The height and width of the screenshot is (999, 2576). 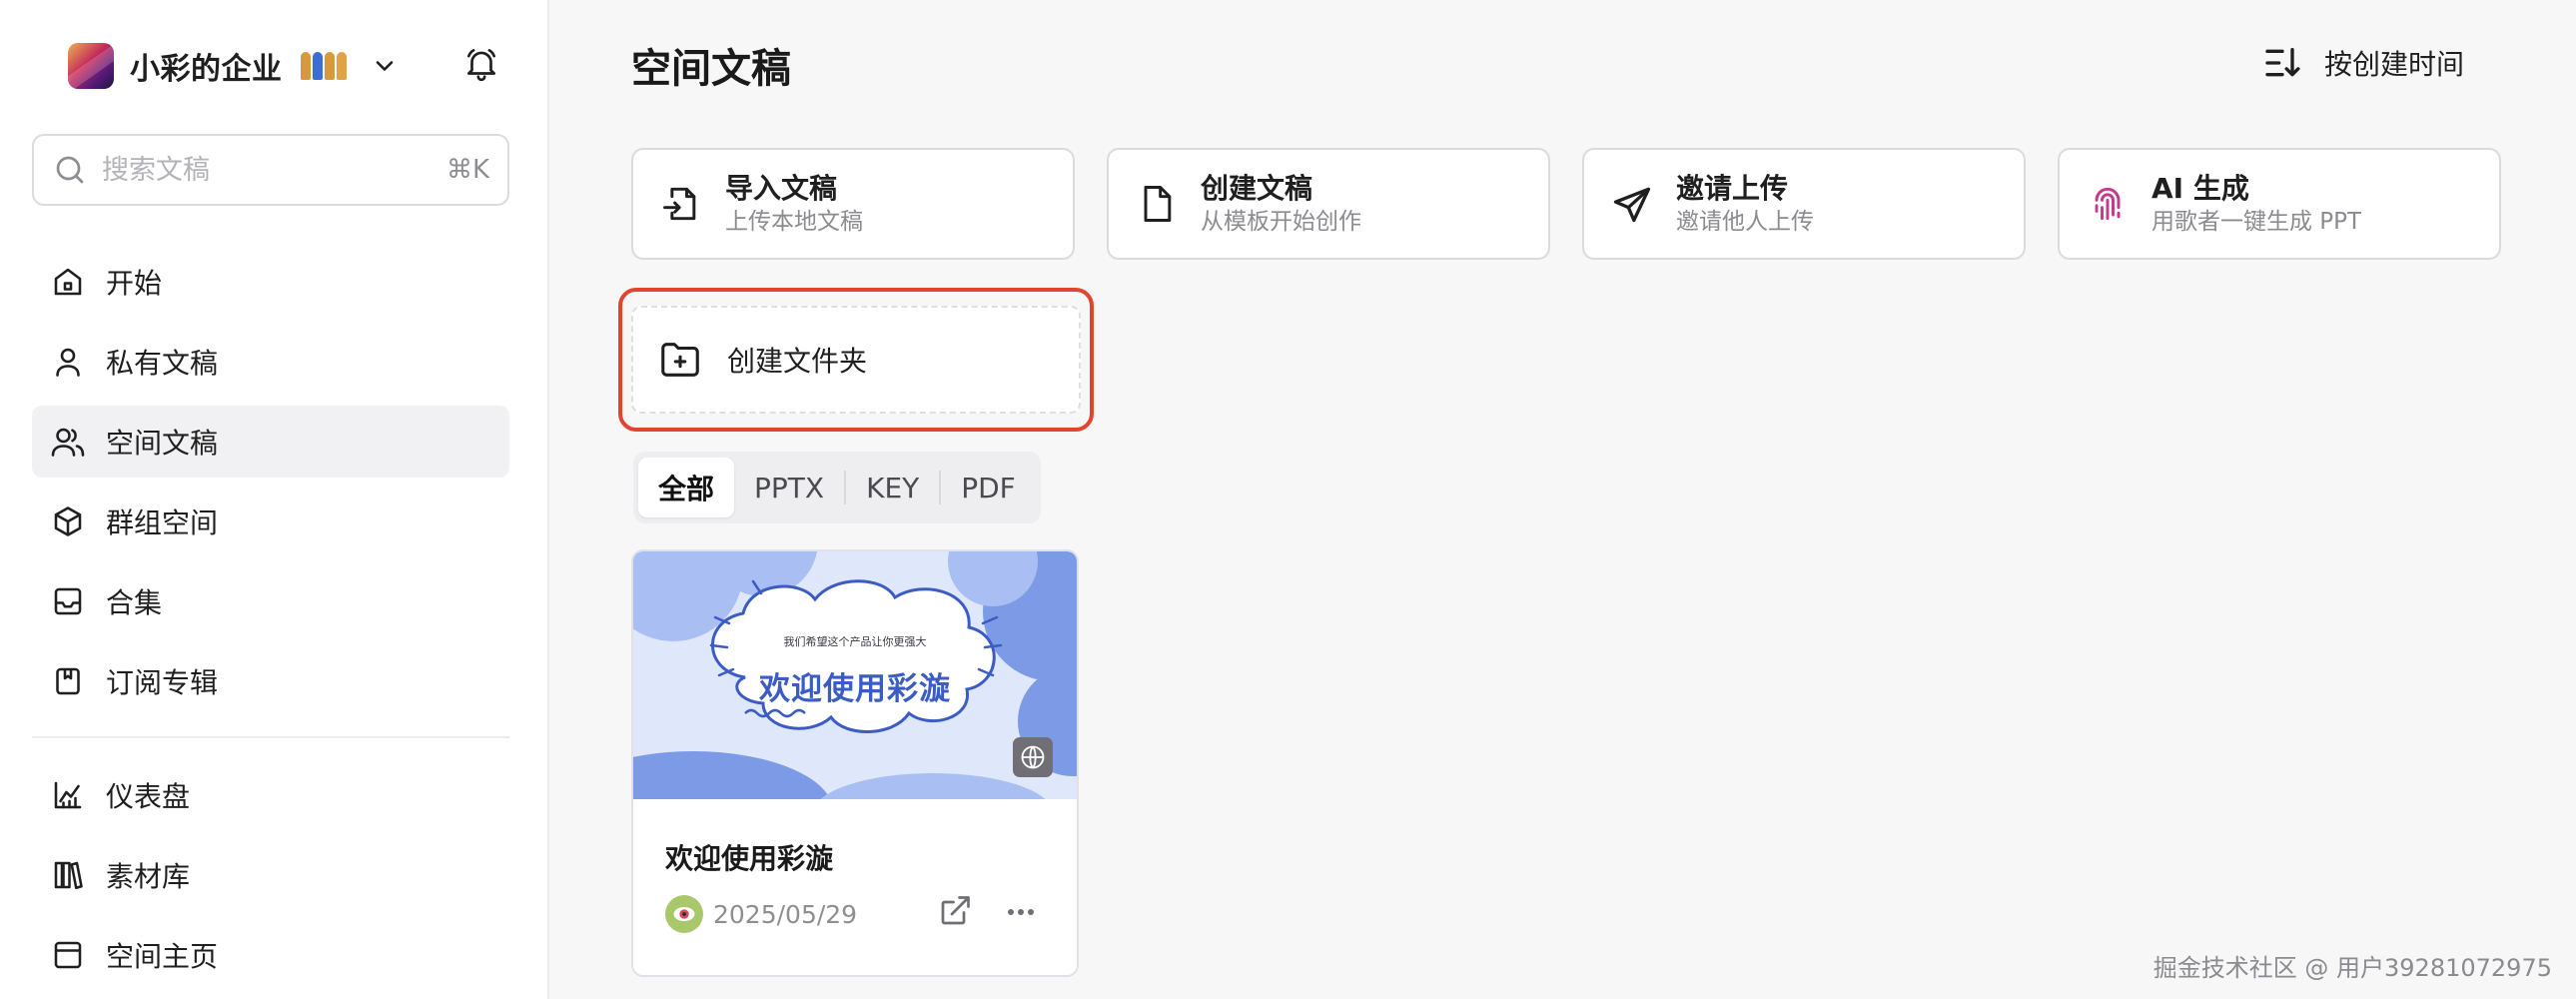 I want to click on sidebar-item-assets: 素材库, so click(x=271, y=875).